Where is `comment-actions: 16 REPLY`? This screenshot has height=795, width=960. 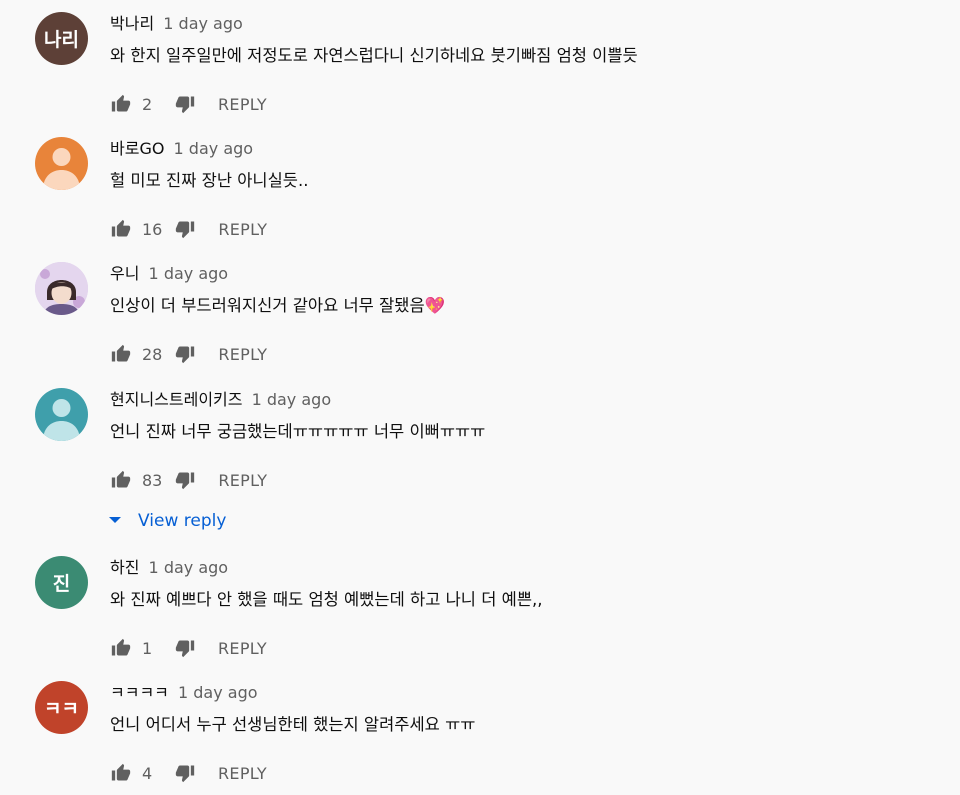
comment-actions: 16 REPLY is located at coordinates (188, 229).